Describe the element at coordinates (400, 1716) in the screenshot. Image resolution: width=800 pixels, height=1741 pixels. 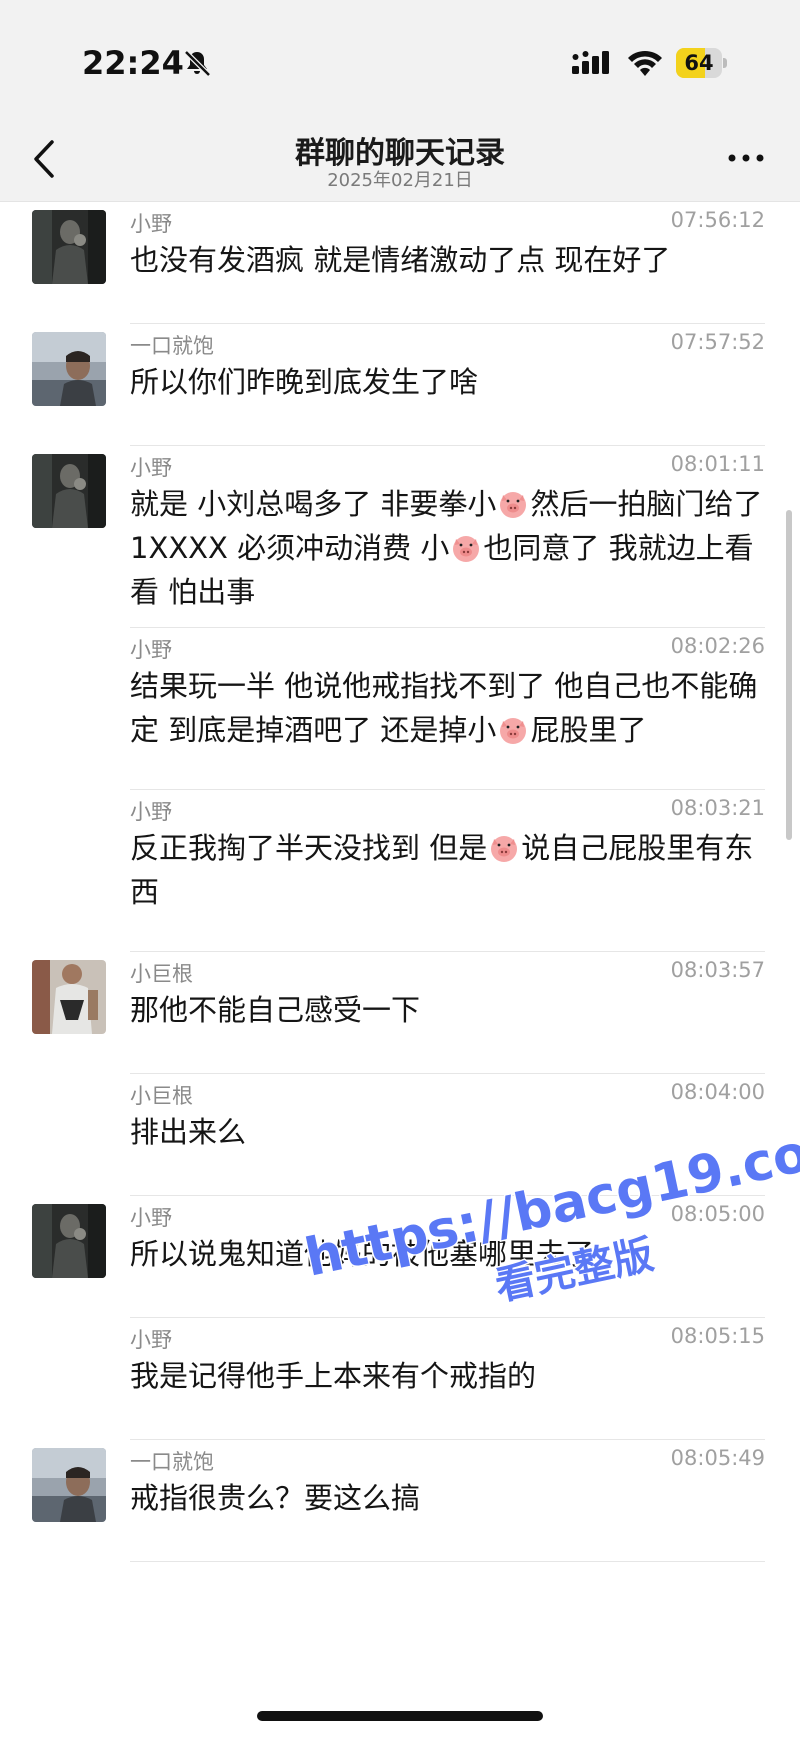
I see `home-indicator` at that location.